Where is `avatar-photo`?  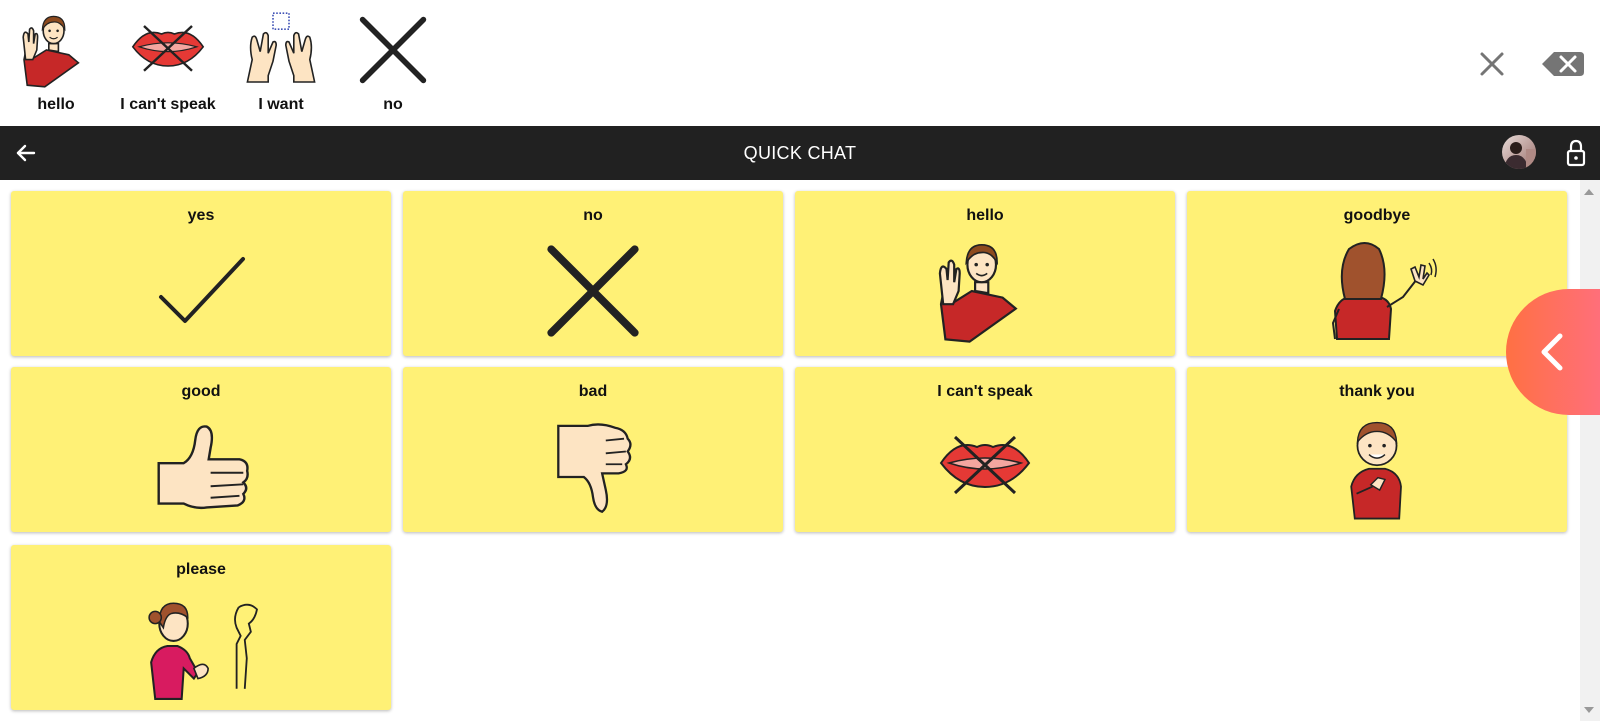
avatar-photo is located at coordinates (1519, 152).